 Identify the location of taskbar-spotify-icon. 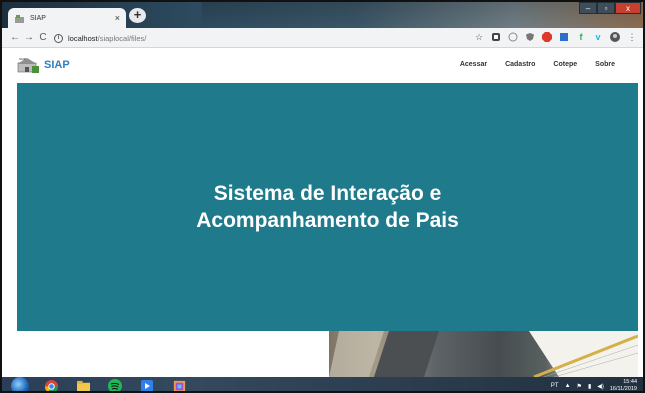
(115, 384).